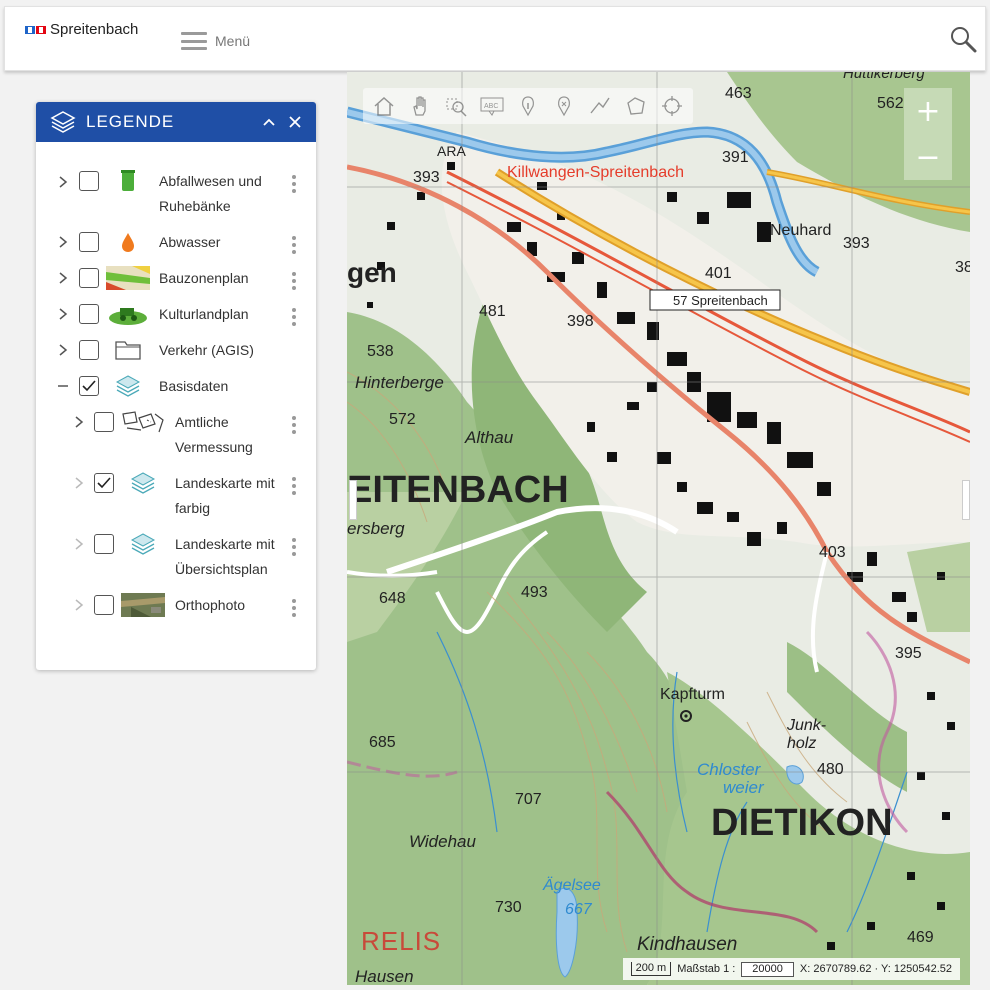 This screenshot has height=990, width=990. I want to click on height-label: 562, so click(890, 103).